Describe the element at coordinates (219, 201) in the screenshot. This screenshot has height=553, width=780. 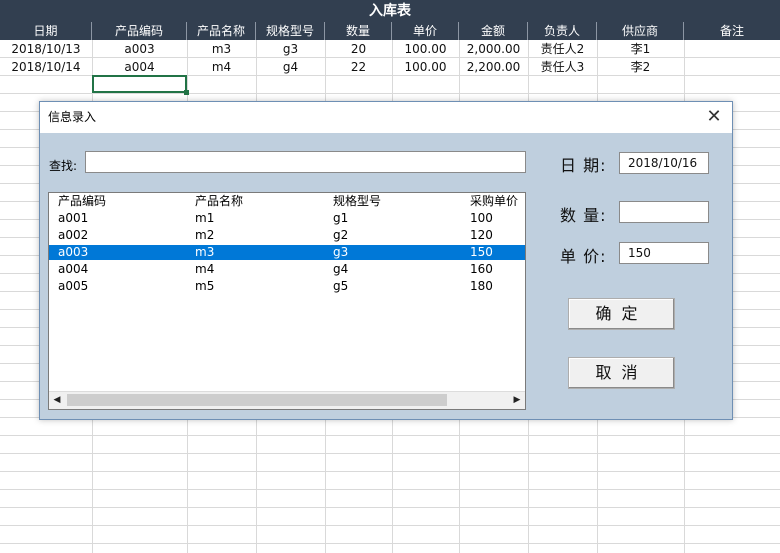
I see `list-header-name: 产品名称` at that location.